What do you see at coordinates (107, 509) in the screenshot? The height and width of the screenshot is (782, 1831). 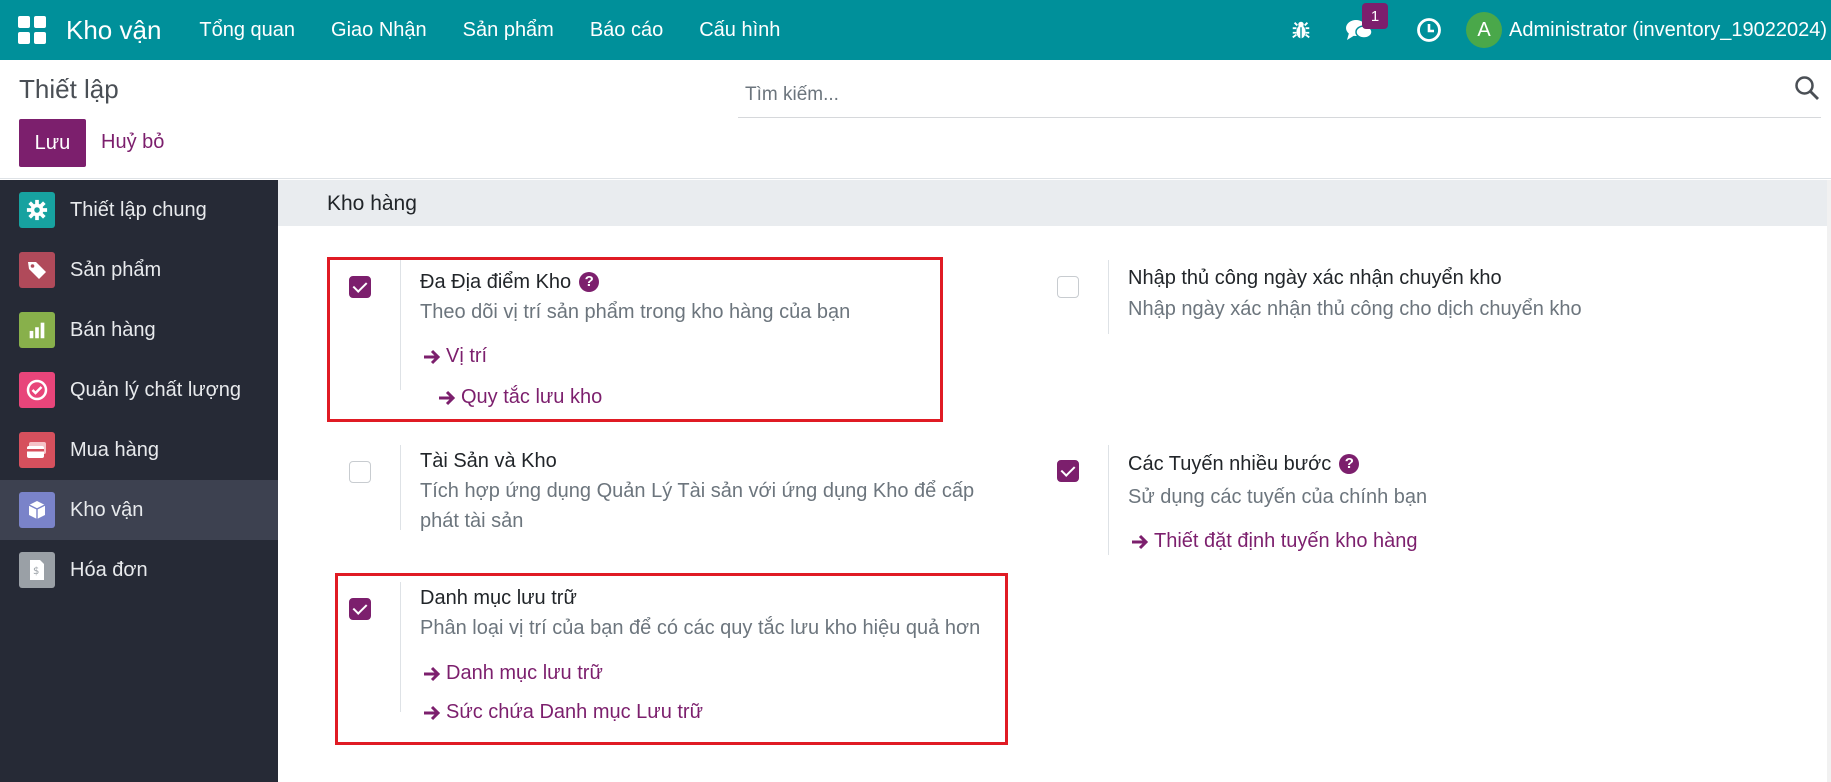 I see `sidebar-item-label: Kho vận` at bounding box center [107, 509].